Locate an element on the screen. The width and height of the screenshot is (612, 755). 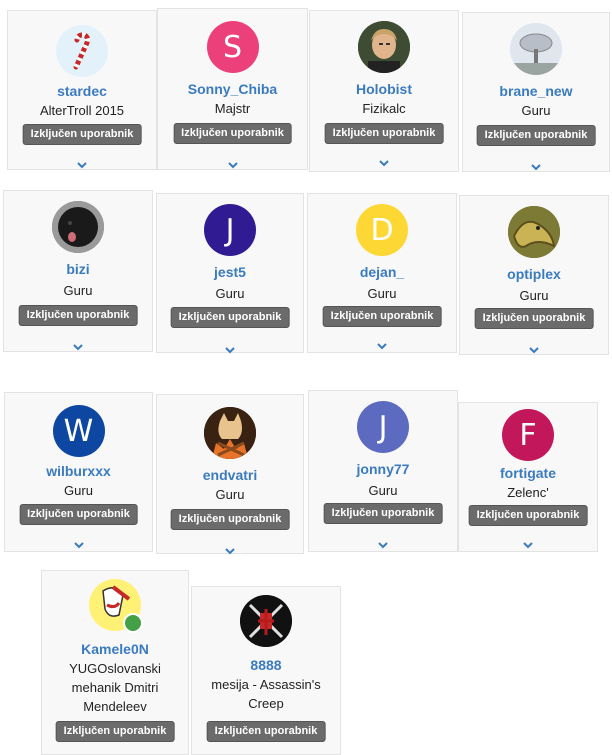
username-link: wilburxxx is located at coordinates (78, 471).